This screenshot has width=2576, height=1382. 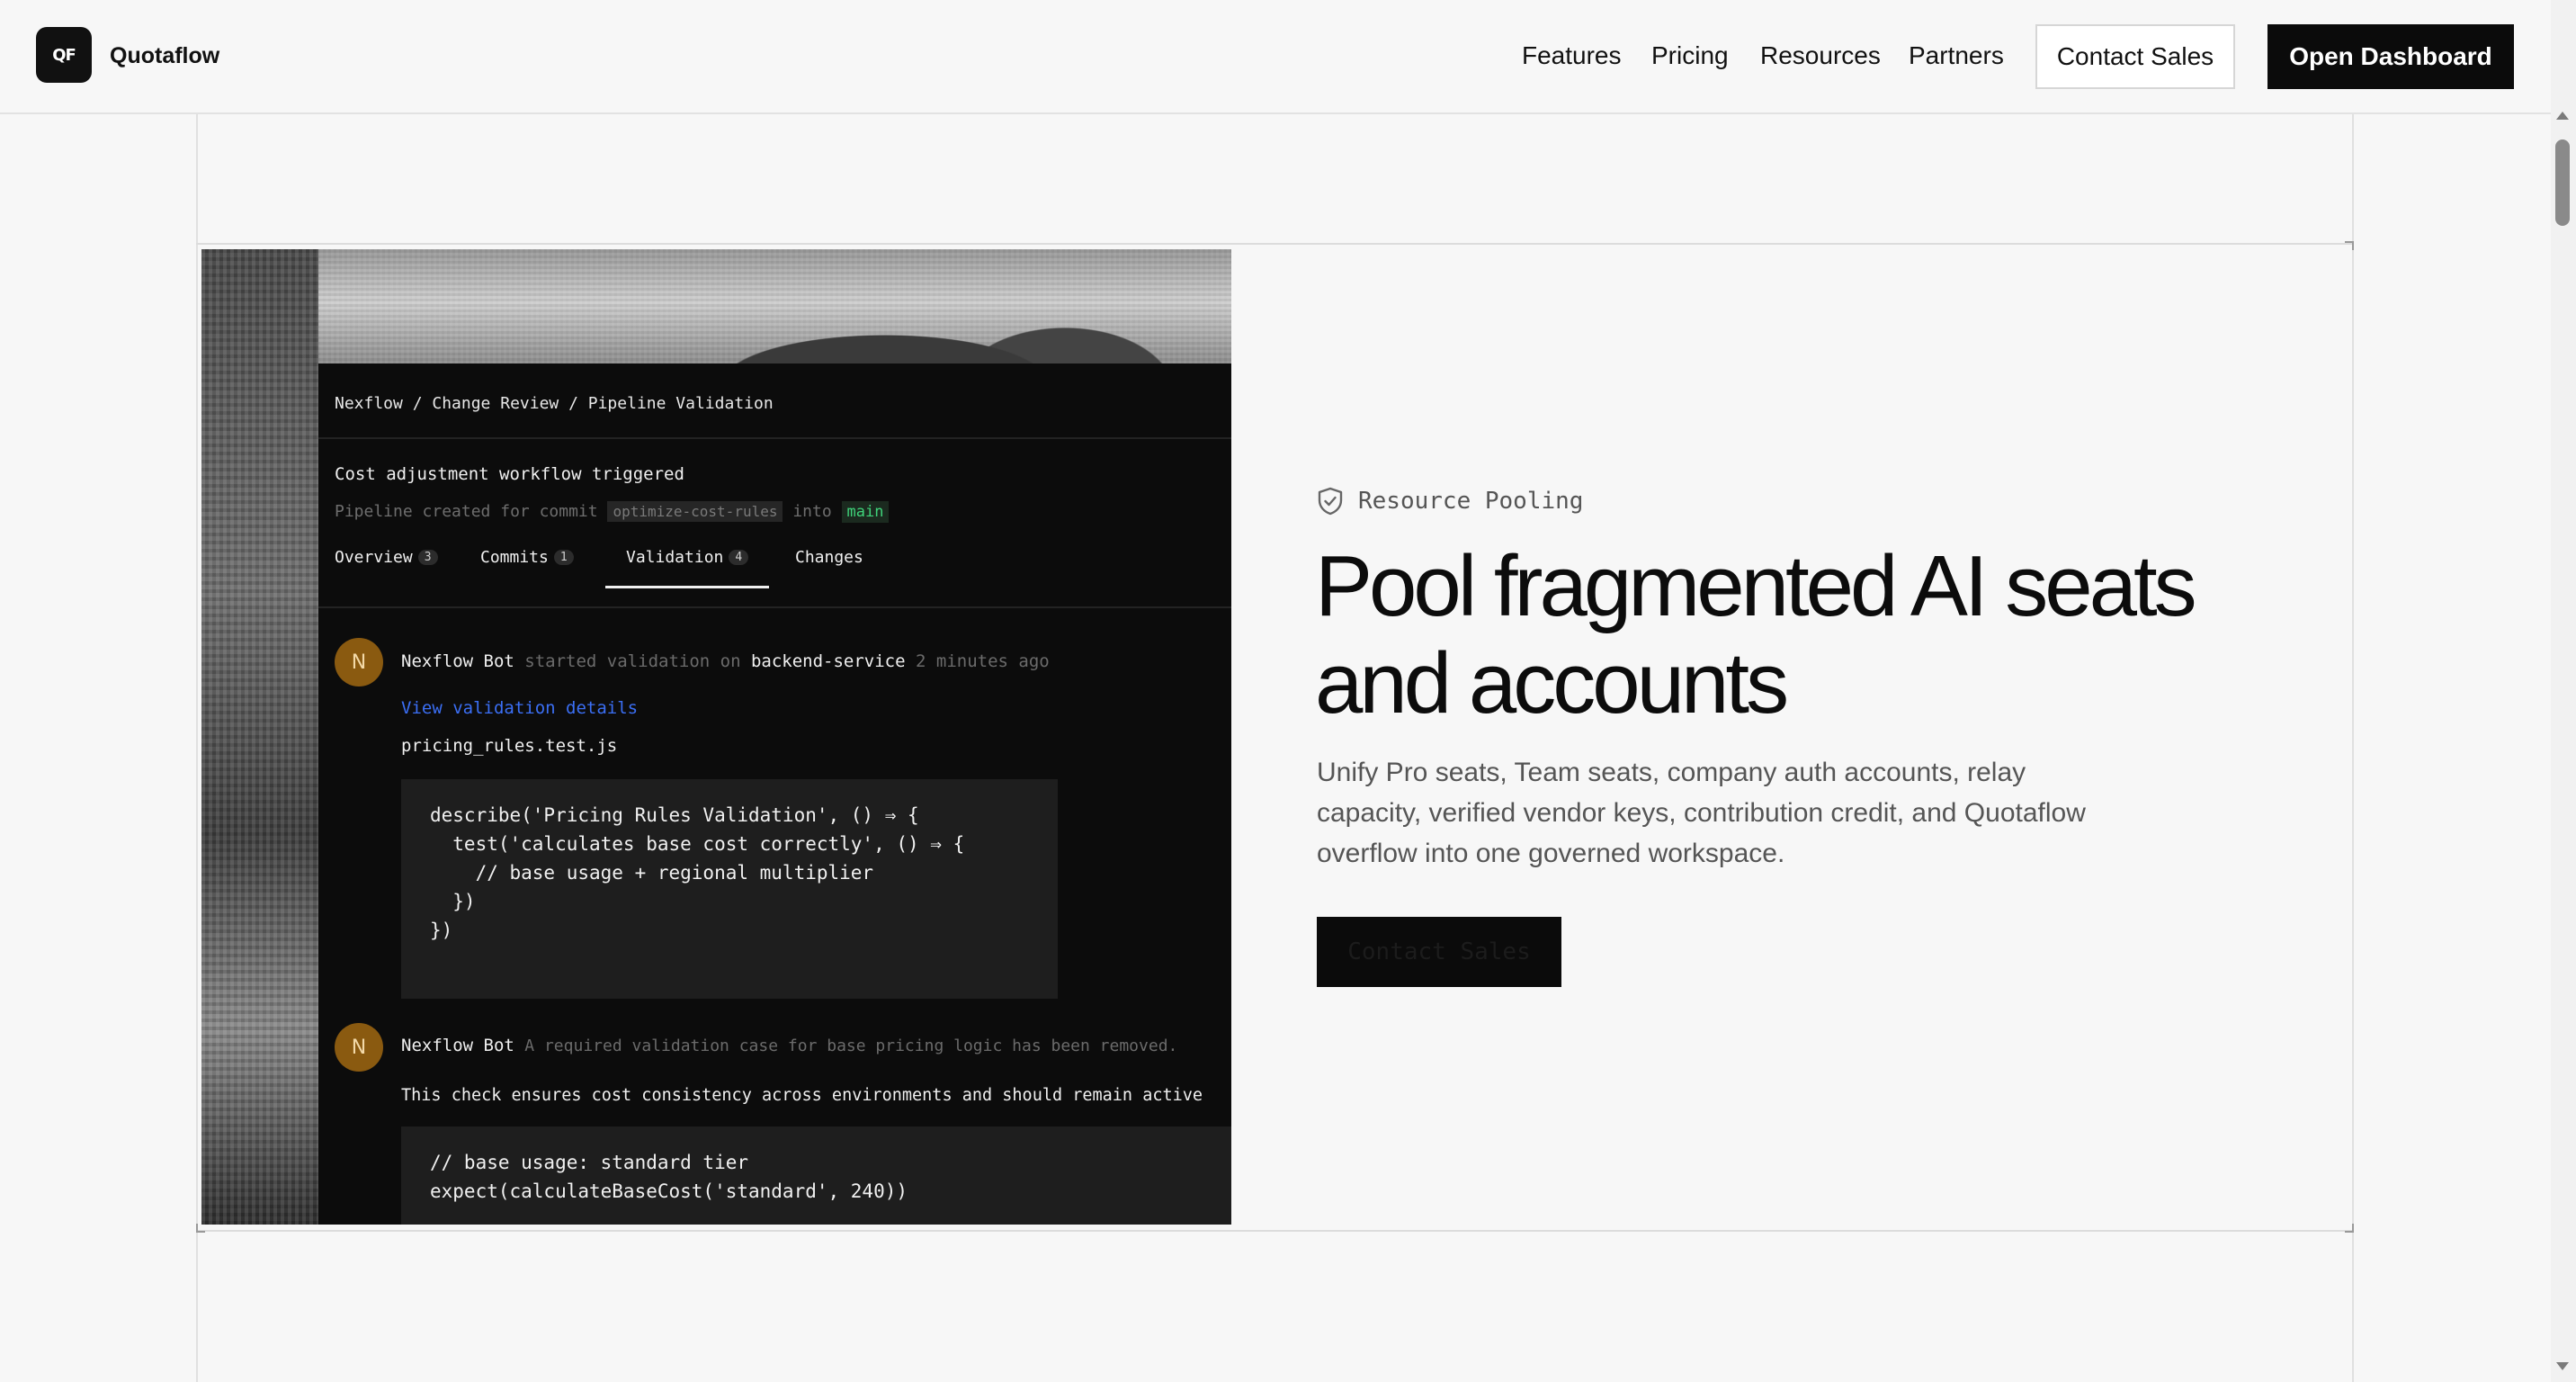 What do you see at coordinates (514, 558) in the screenshot?
I see `tab-label: Commits` at bounding box center [514, 558].